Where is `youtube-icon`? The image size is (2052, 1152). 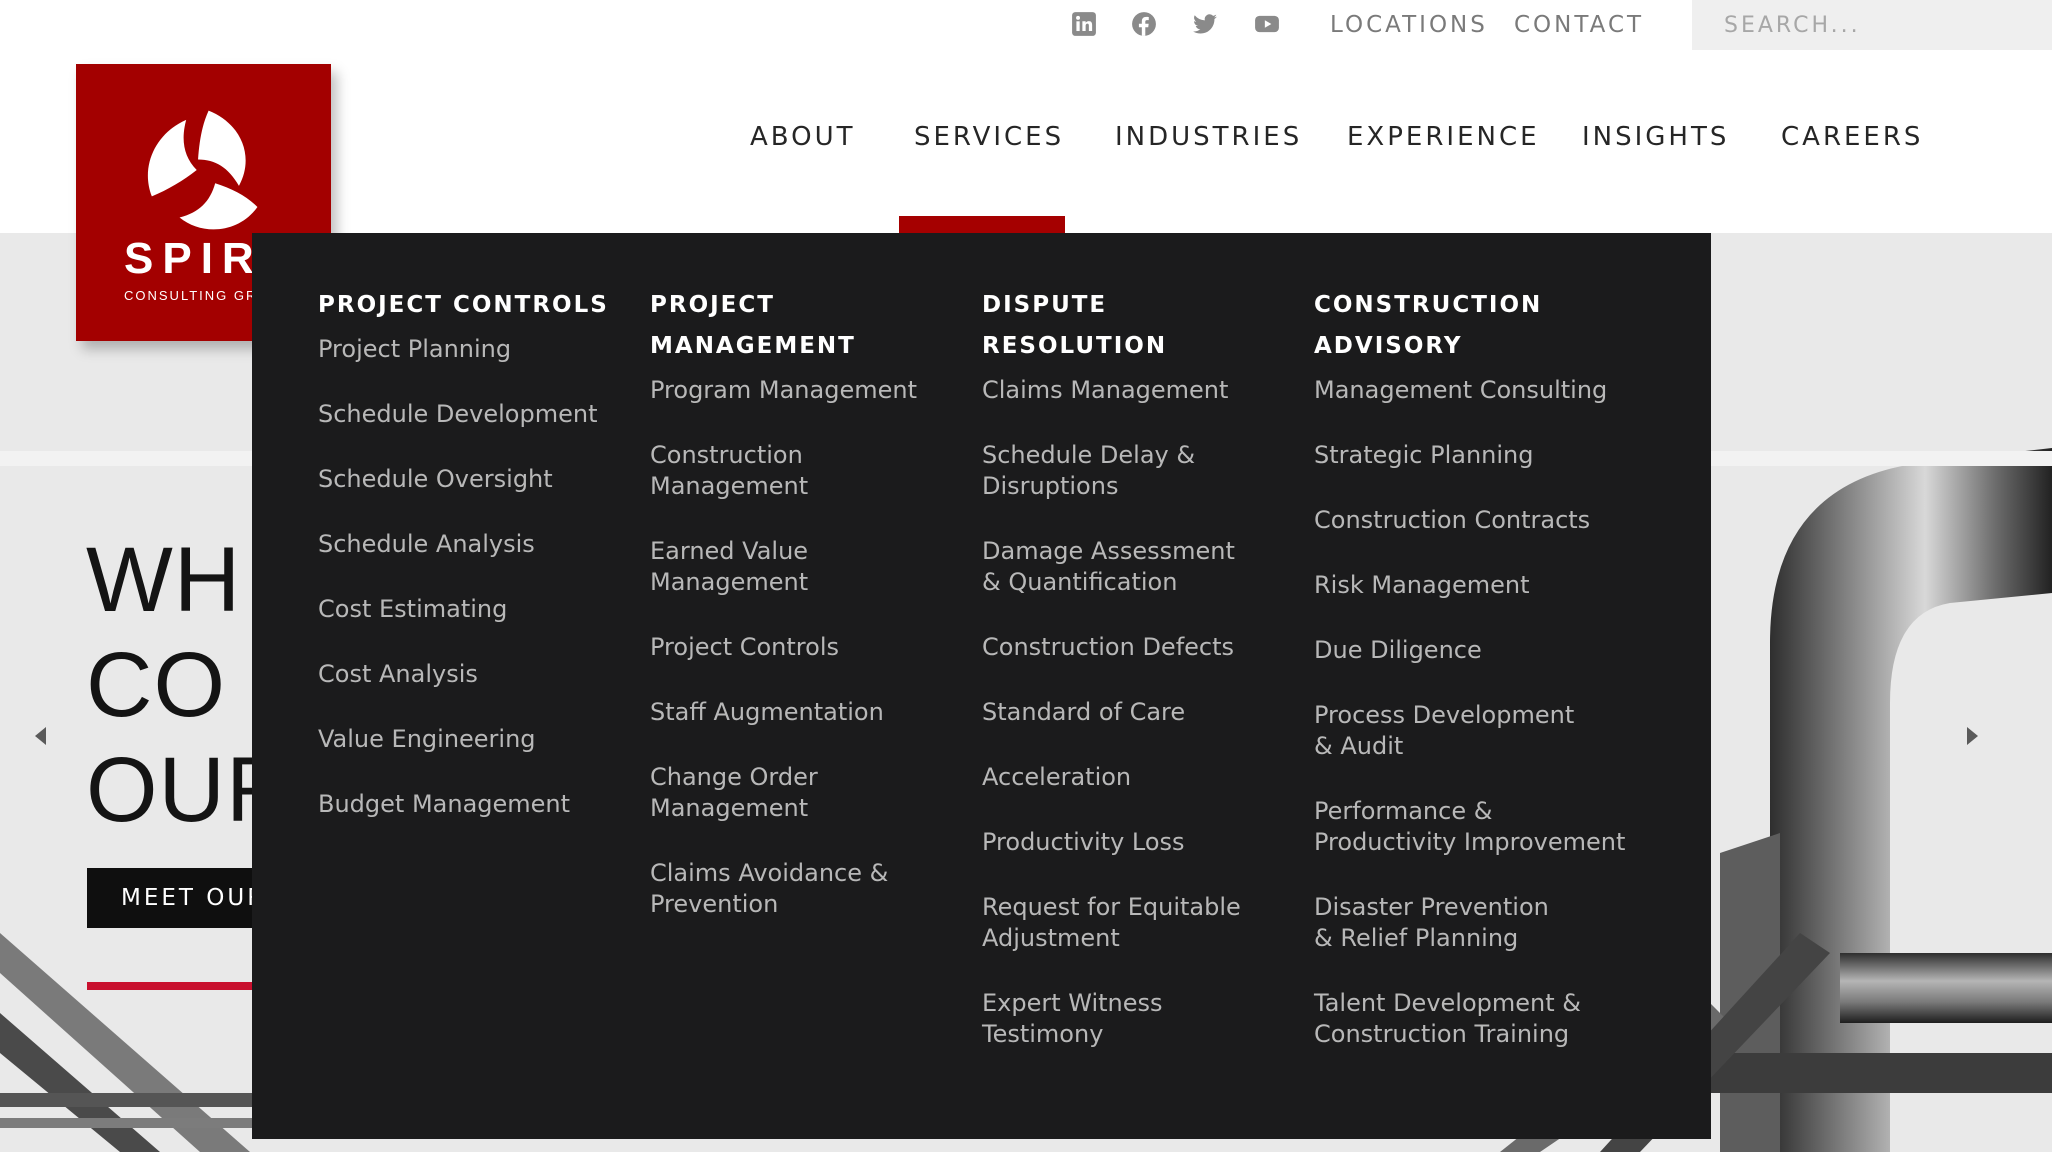 youtube-icon is located at coordinates (1267, 24).